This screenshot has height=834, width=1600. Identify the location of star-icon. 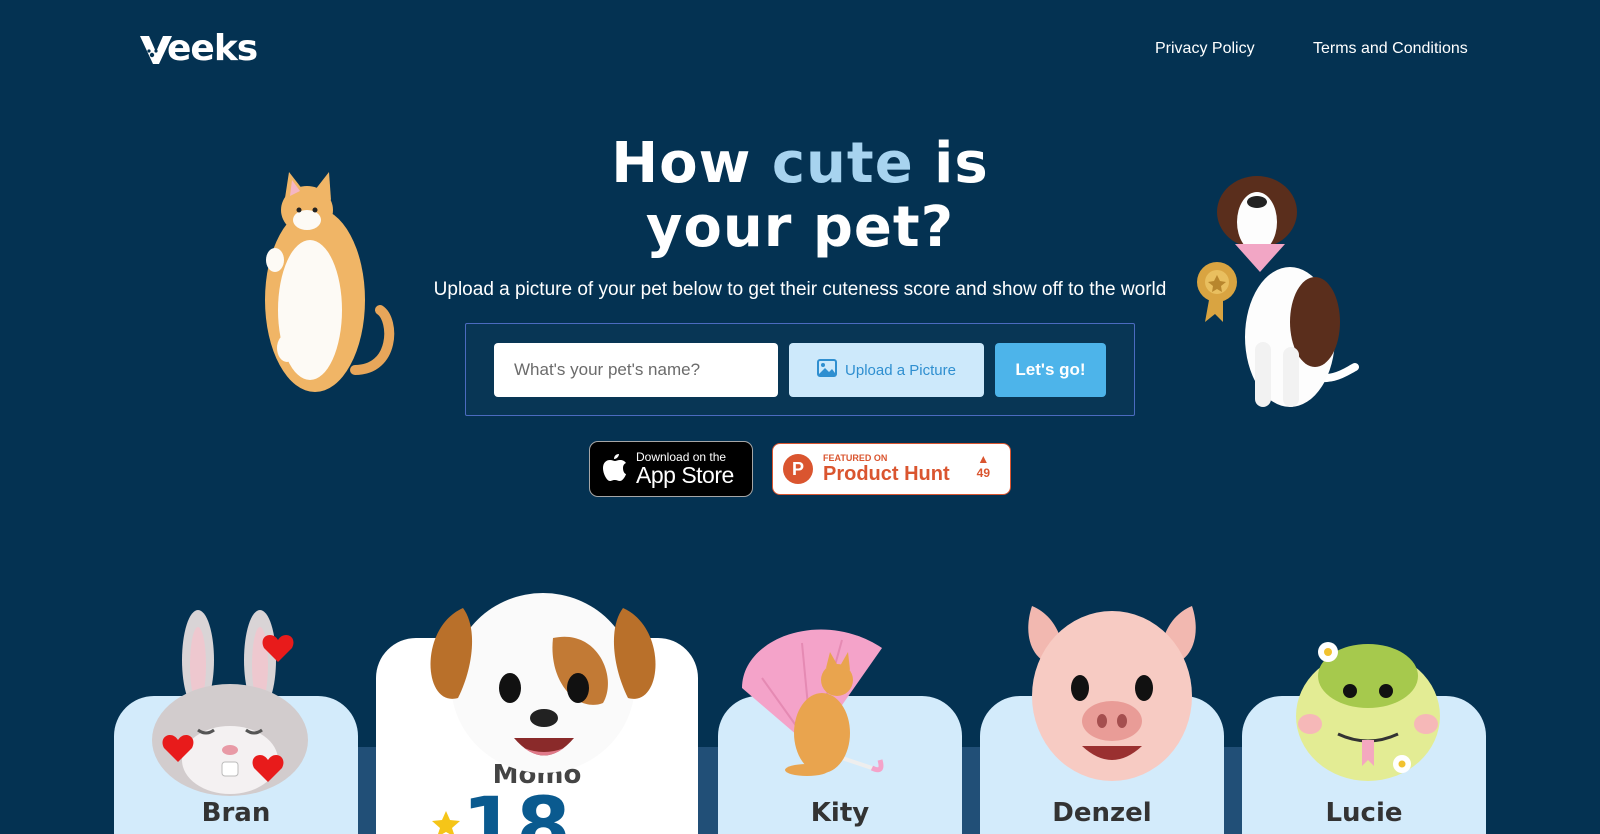
(446, 822).